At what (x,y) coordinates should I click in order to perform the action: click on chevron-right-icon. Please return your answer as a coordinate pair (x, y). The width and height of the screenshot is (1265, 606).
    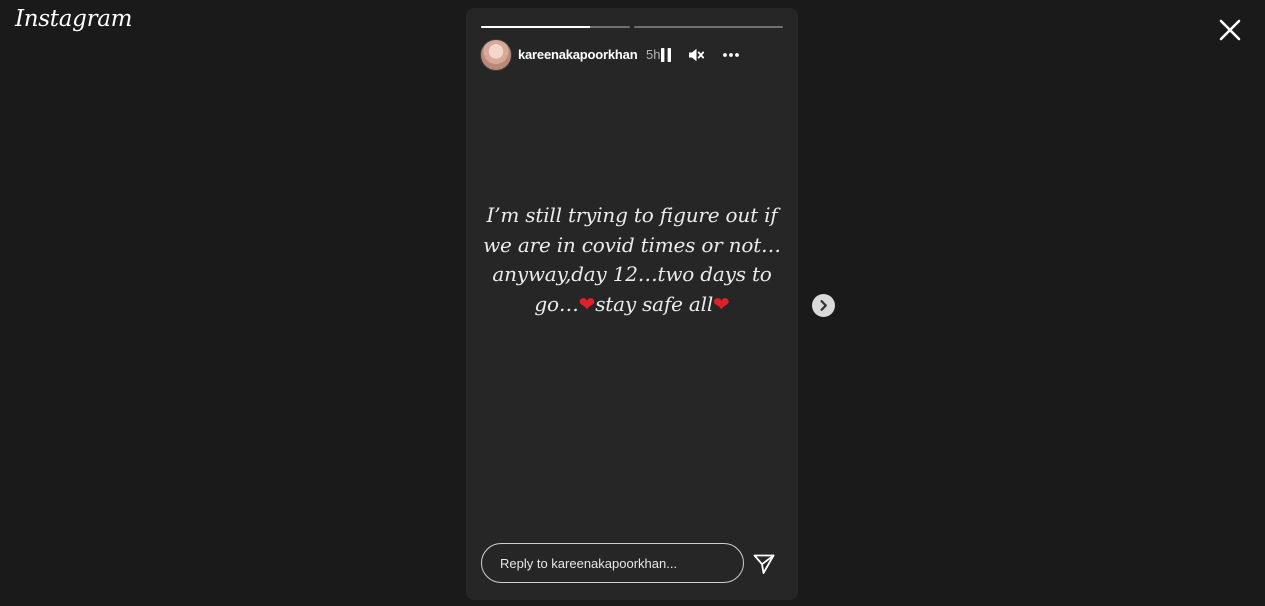
    Looking at the image, I should click on (823, 305).